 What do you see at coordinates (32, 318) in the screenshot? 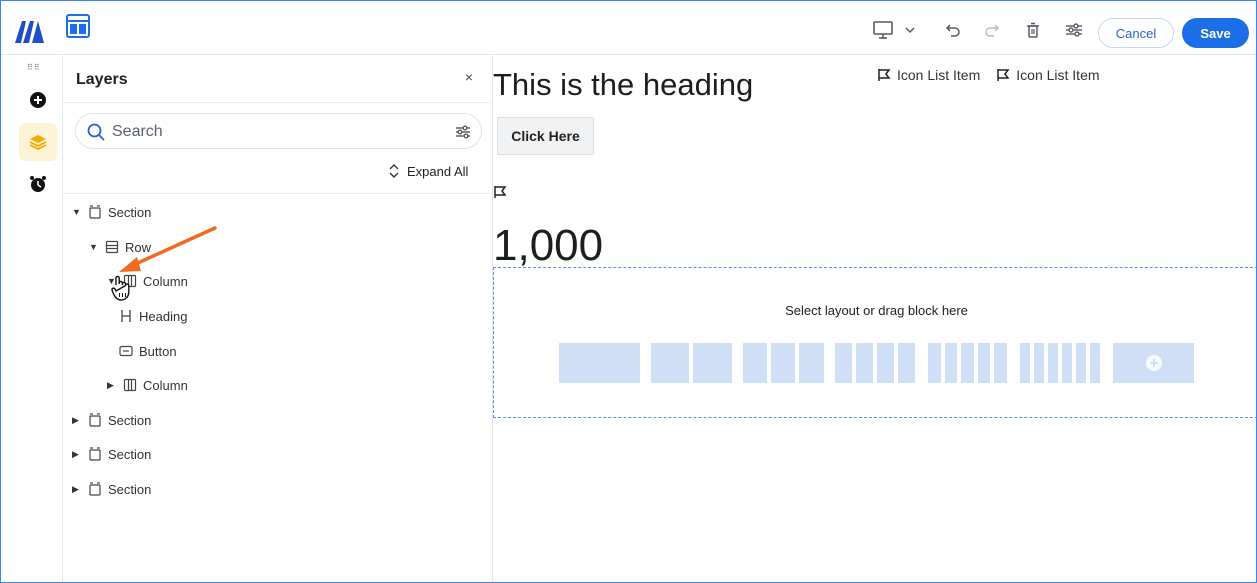
I see `left-rail: ⠿⠿` at bounding box center [32, 318].